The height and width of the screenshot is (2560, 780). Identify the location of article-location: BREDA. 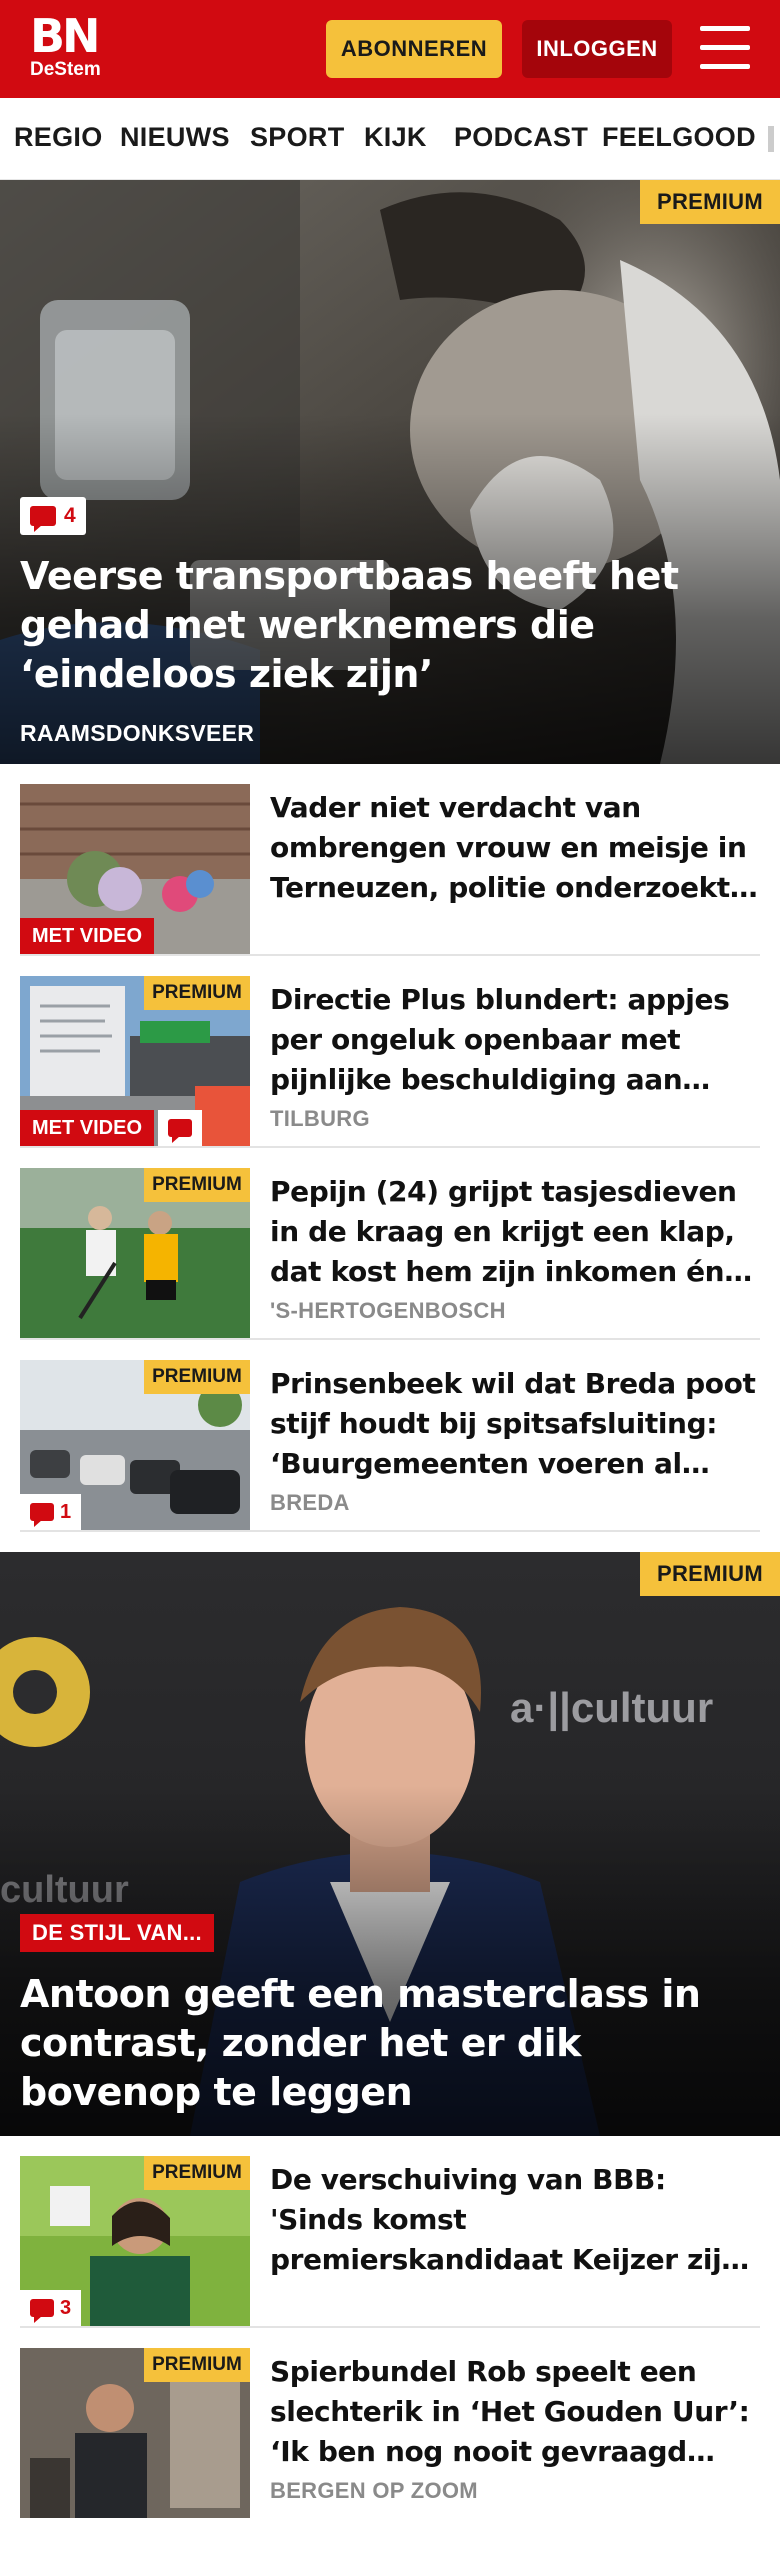
(310, 1502).